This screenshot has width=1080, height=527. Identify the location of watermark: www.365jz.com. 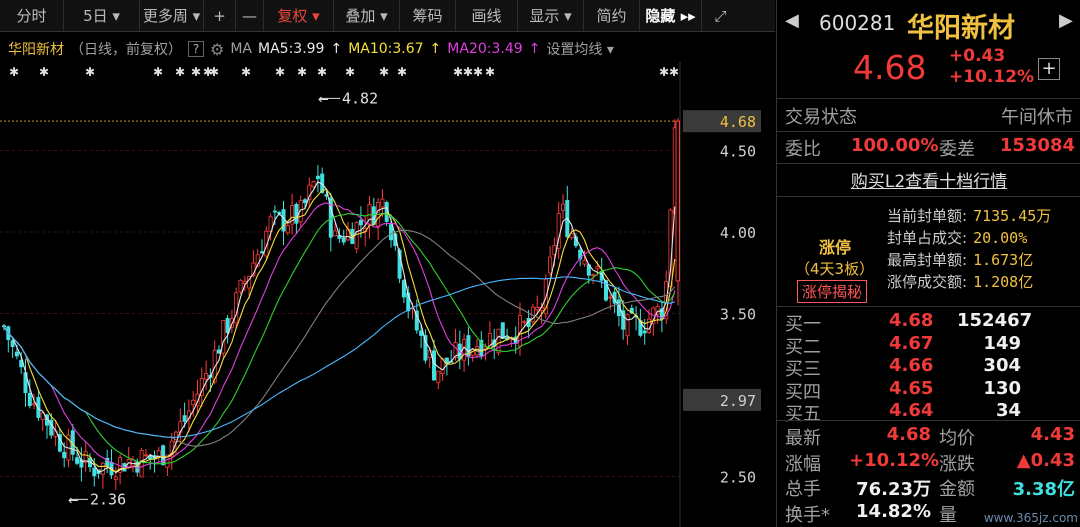
(1030, 518).